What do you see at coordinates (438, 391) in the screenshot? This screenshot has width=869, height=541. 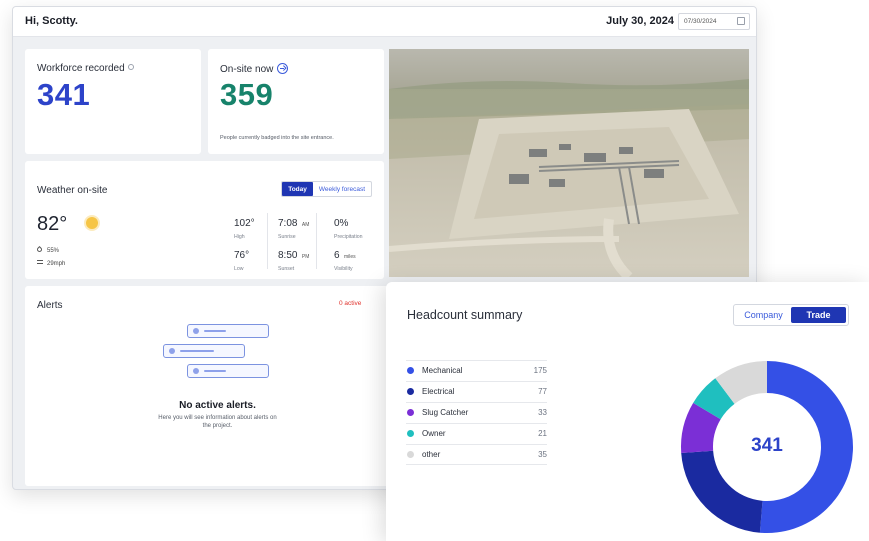 I see `legend-label: Electrical` at bounding box center [438, 391].